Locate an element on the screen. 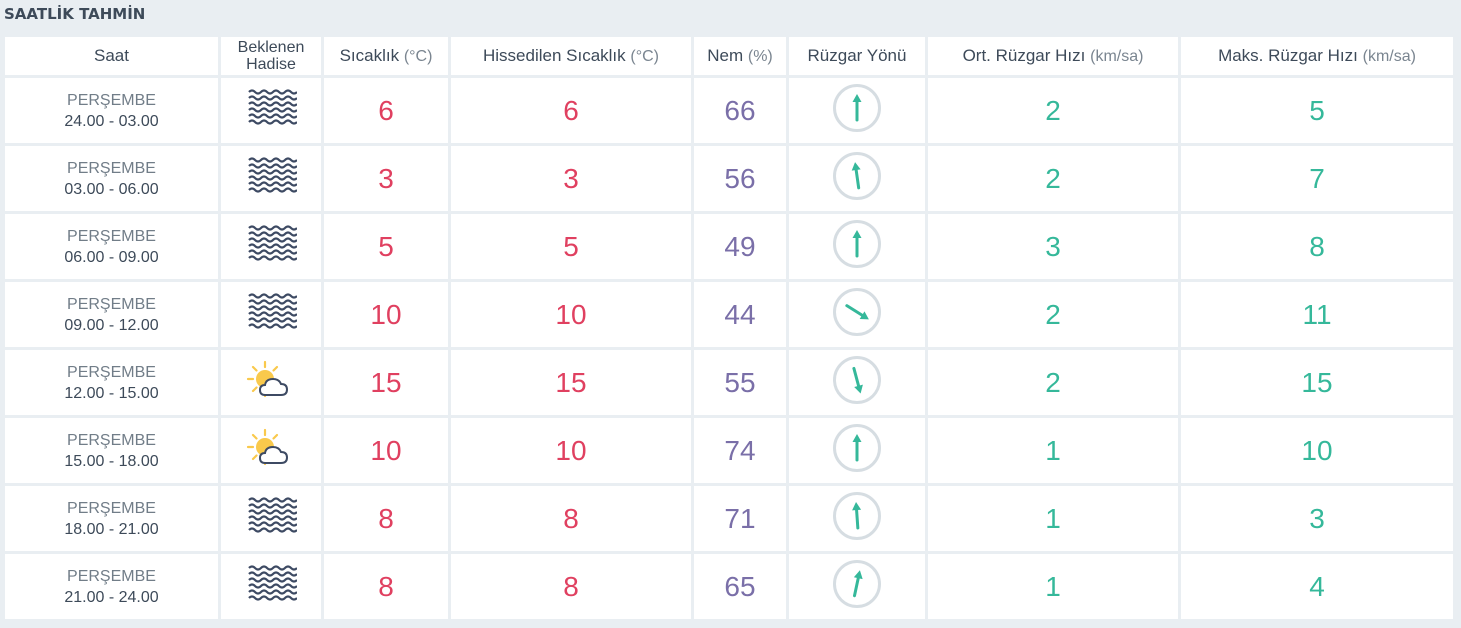  cell-temperature: 10 is located at coordinates (386, 450).